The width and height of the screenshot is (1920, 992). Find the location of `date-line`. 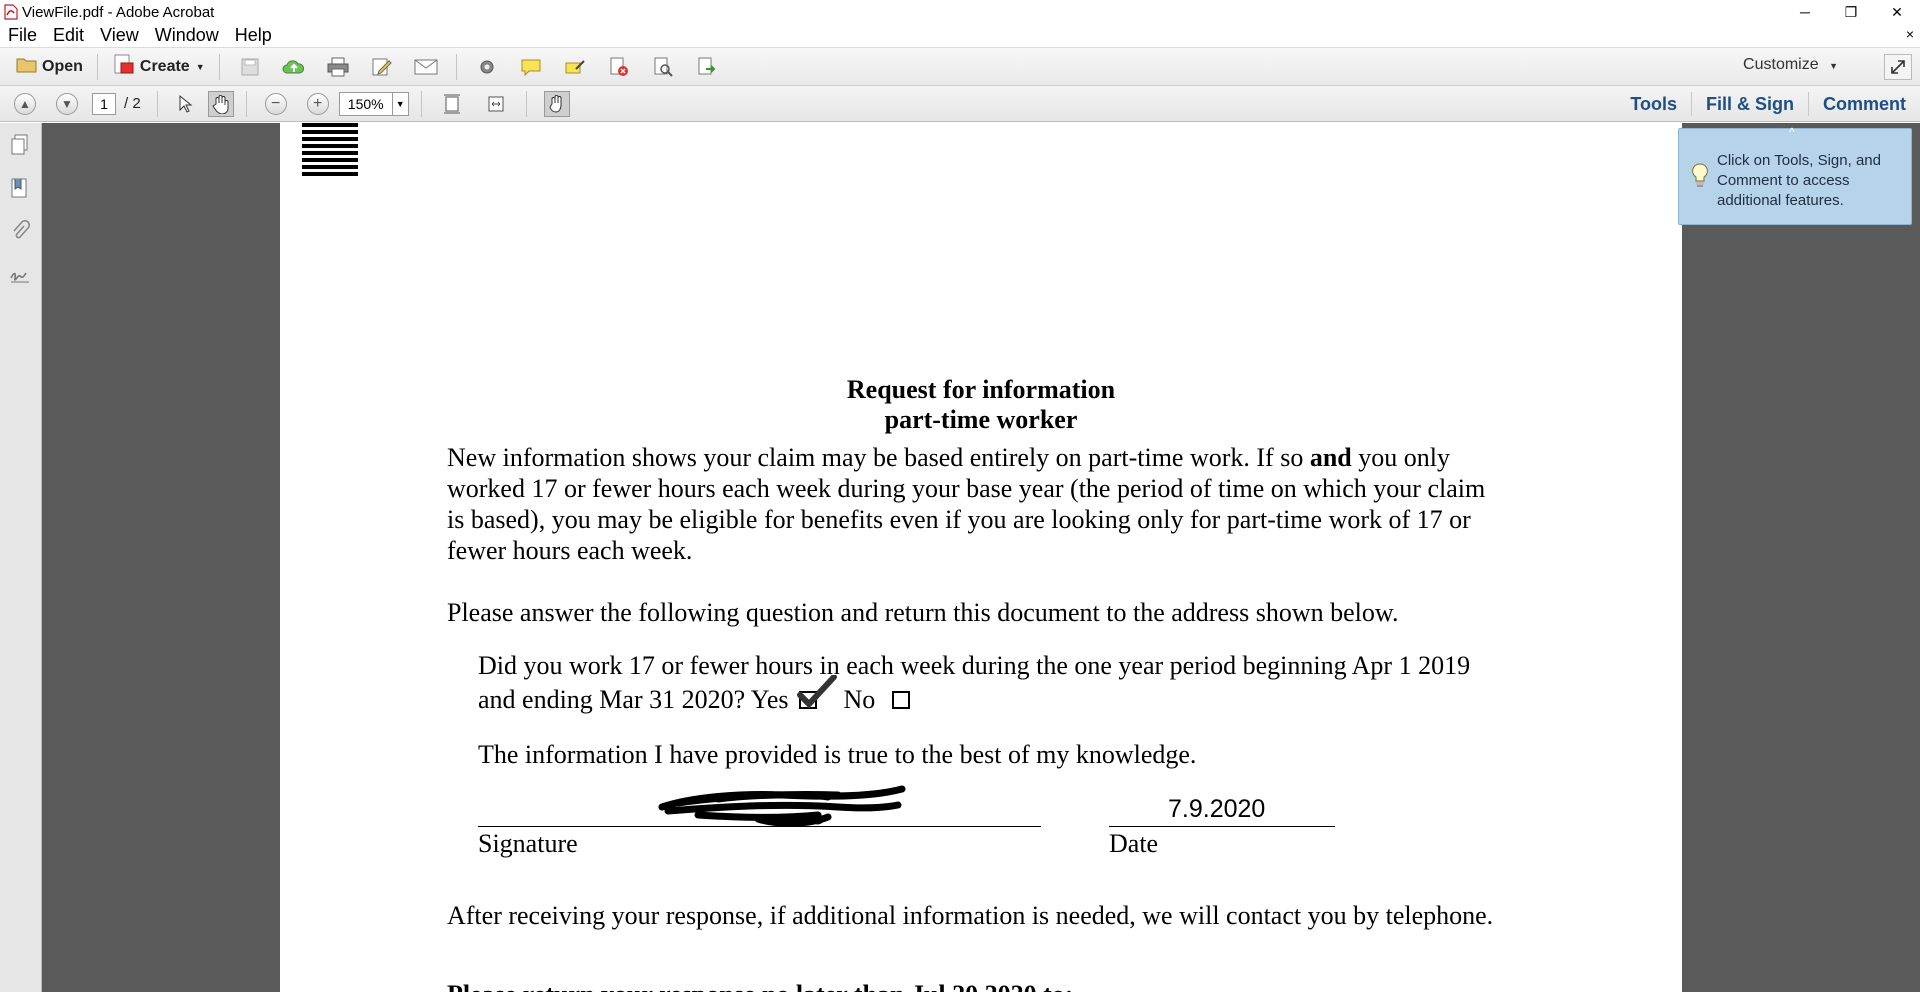

date-line is located at coordinates (1222, 826).